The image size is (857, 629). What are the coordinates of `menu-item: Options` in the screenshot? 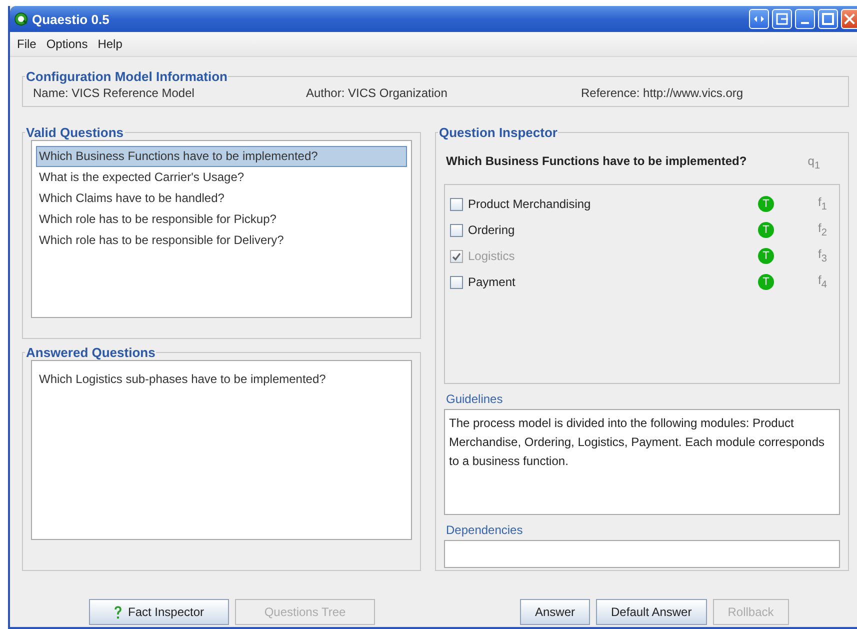 It's located at (67, 44).